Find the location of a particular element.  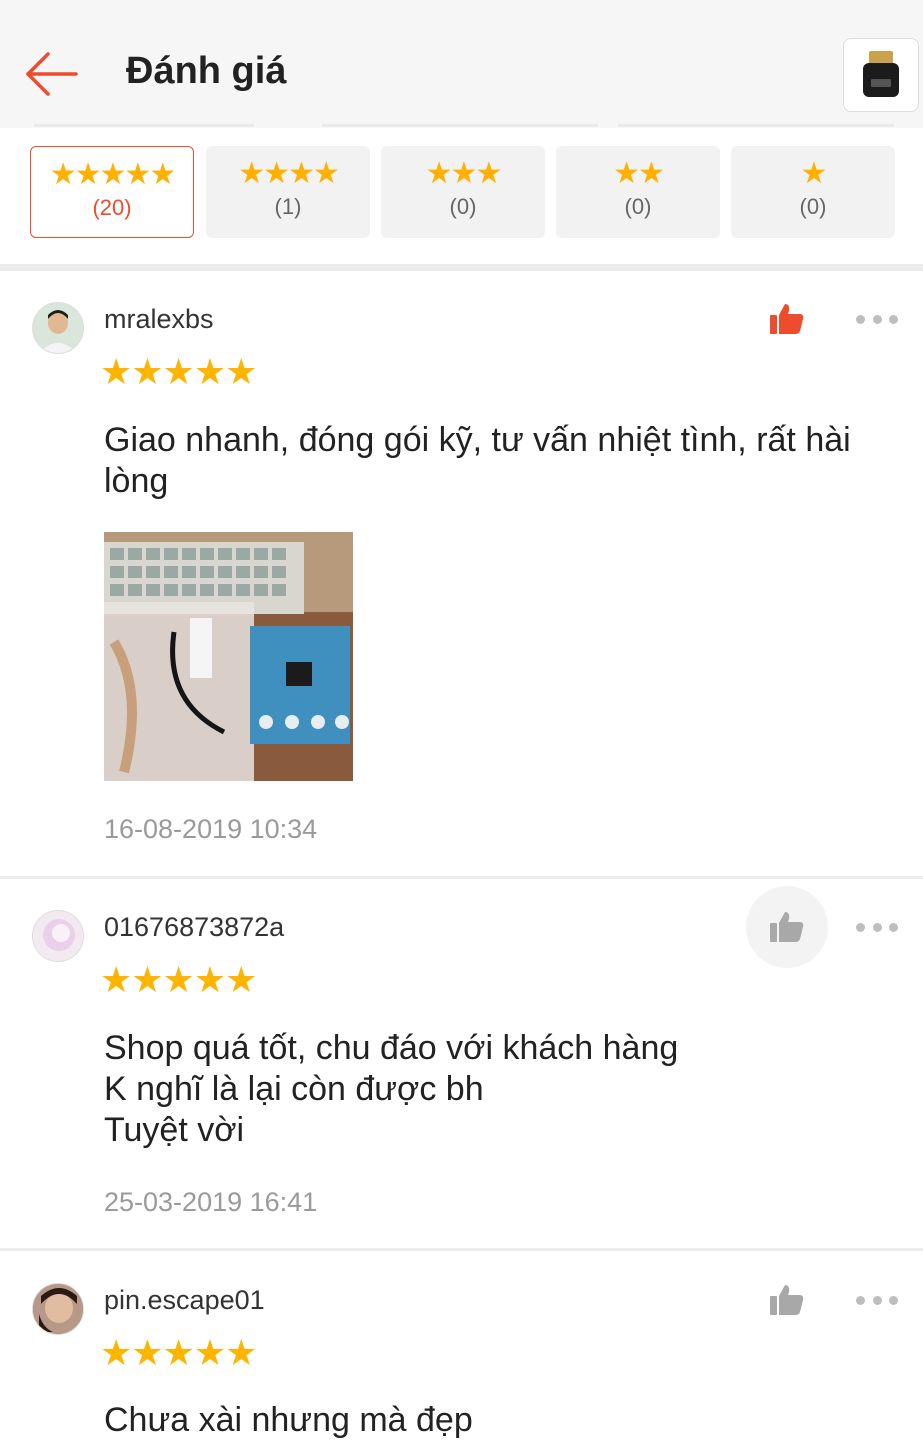

review-photo is located at coordinates (228, 656).